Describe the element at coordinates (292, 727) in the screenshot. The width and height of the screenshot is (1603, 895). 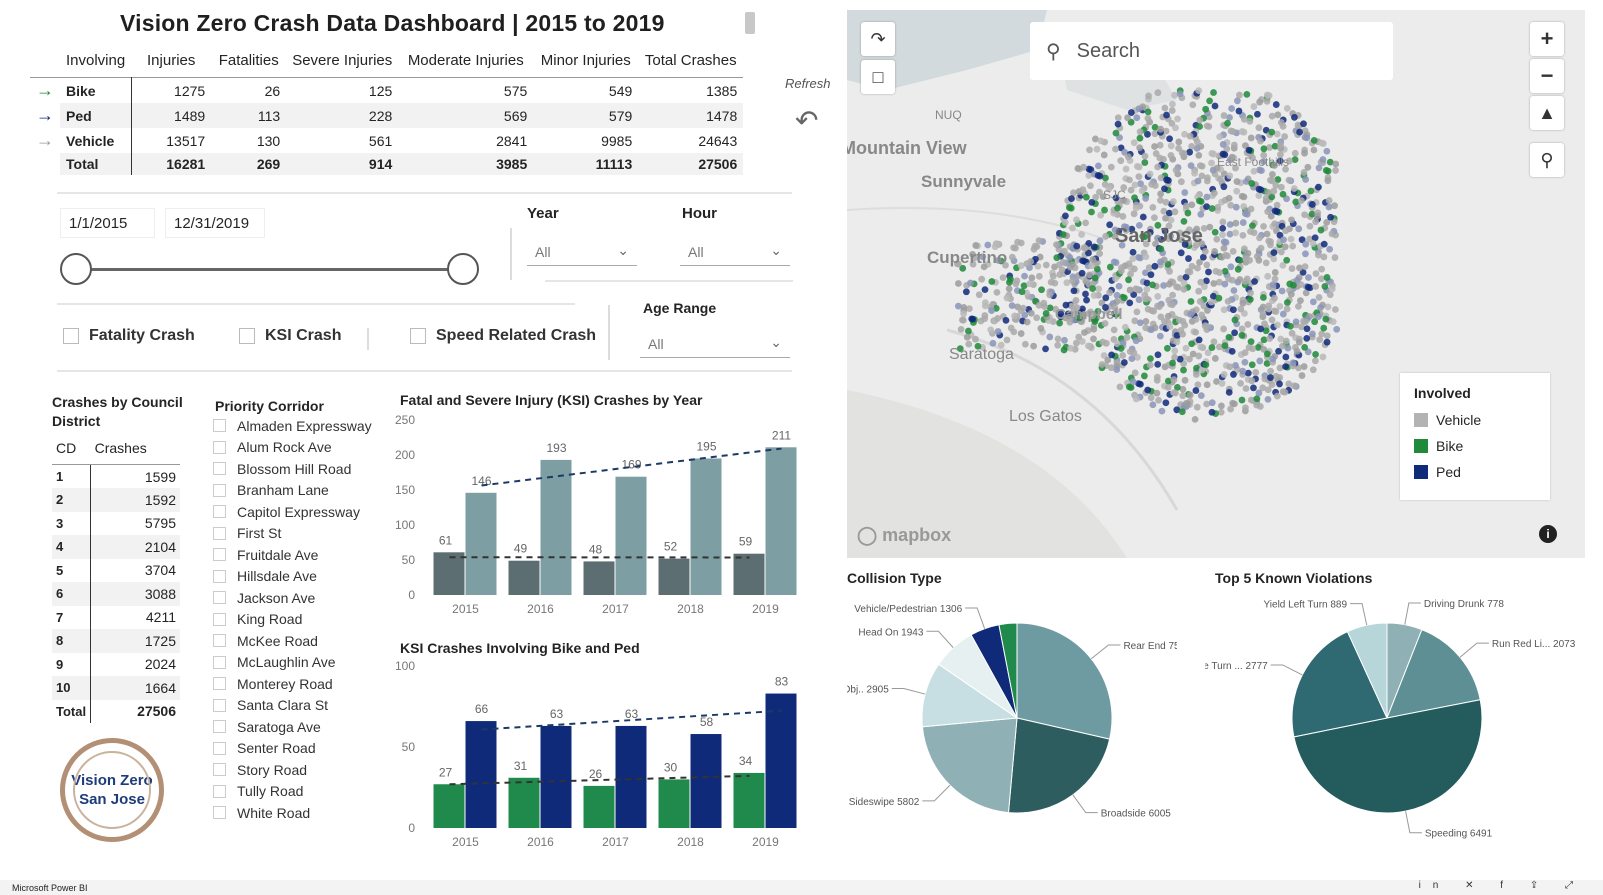
I see `priority-corridor-item: Saratoga Ave` at that location.